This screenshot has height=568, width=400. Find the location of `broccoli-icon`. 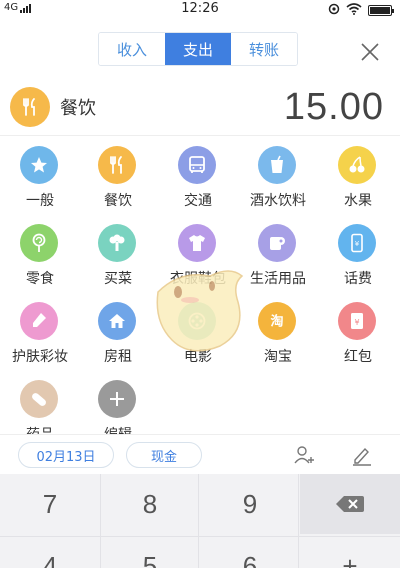

broccoli-icon is located at coordinates (117, 243).